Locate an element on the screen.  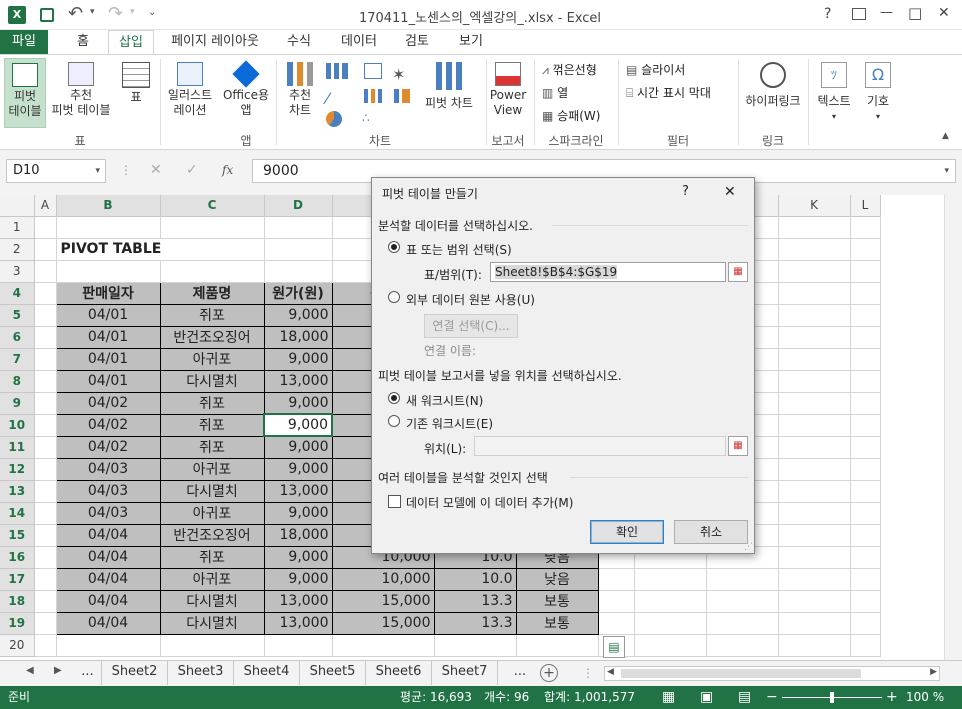
customize-qat-icon: ⌄ is located at coordinates (152, 12).